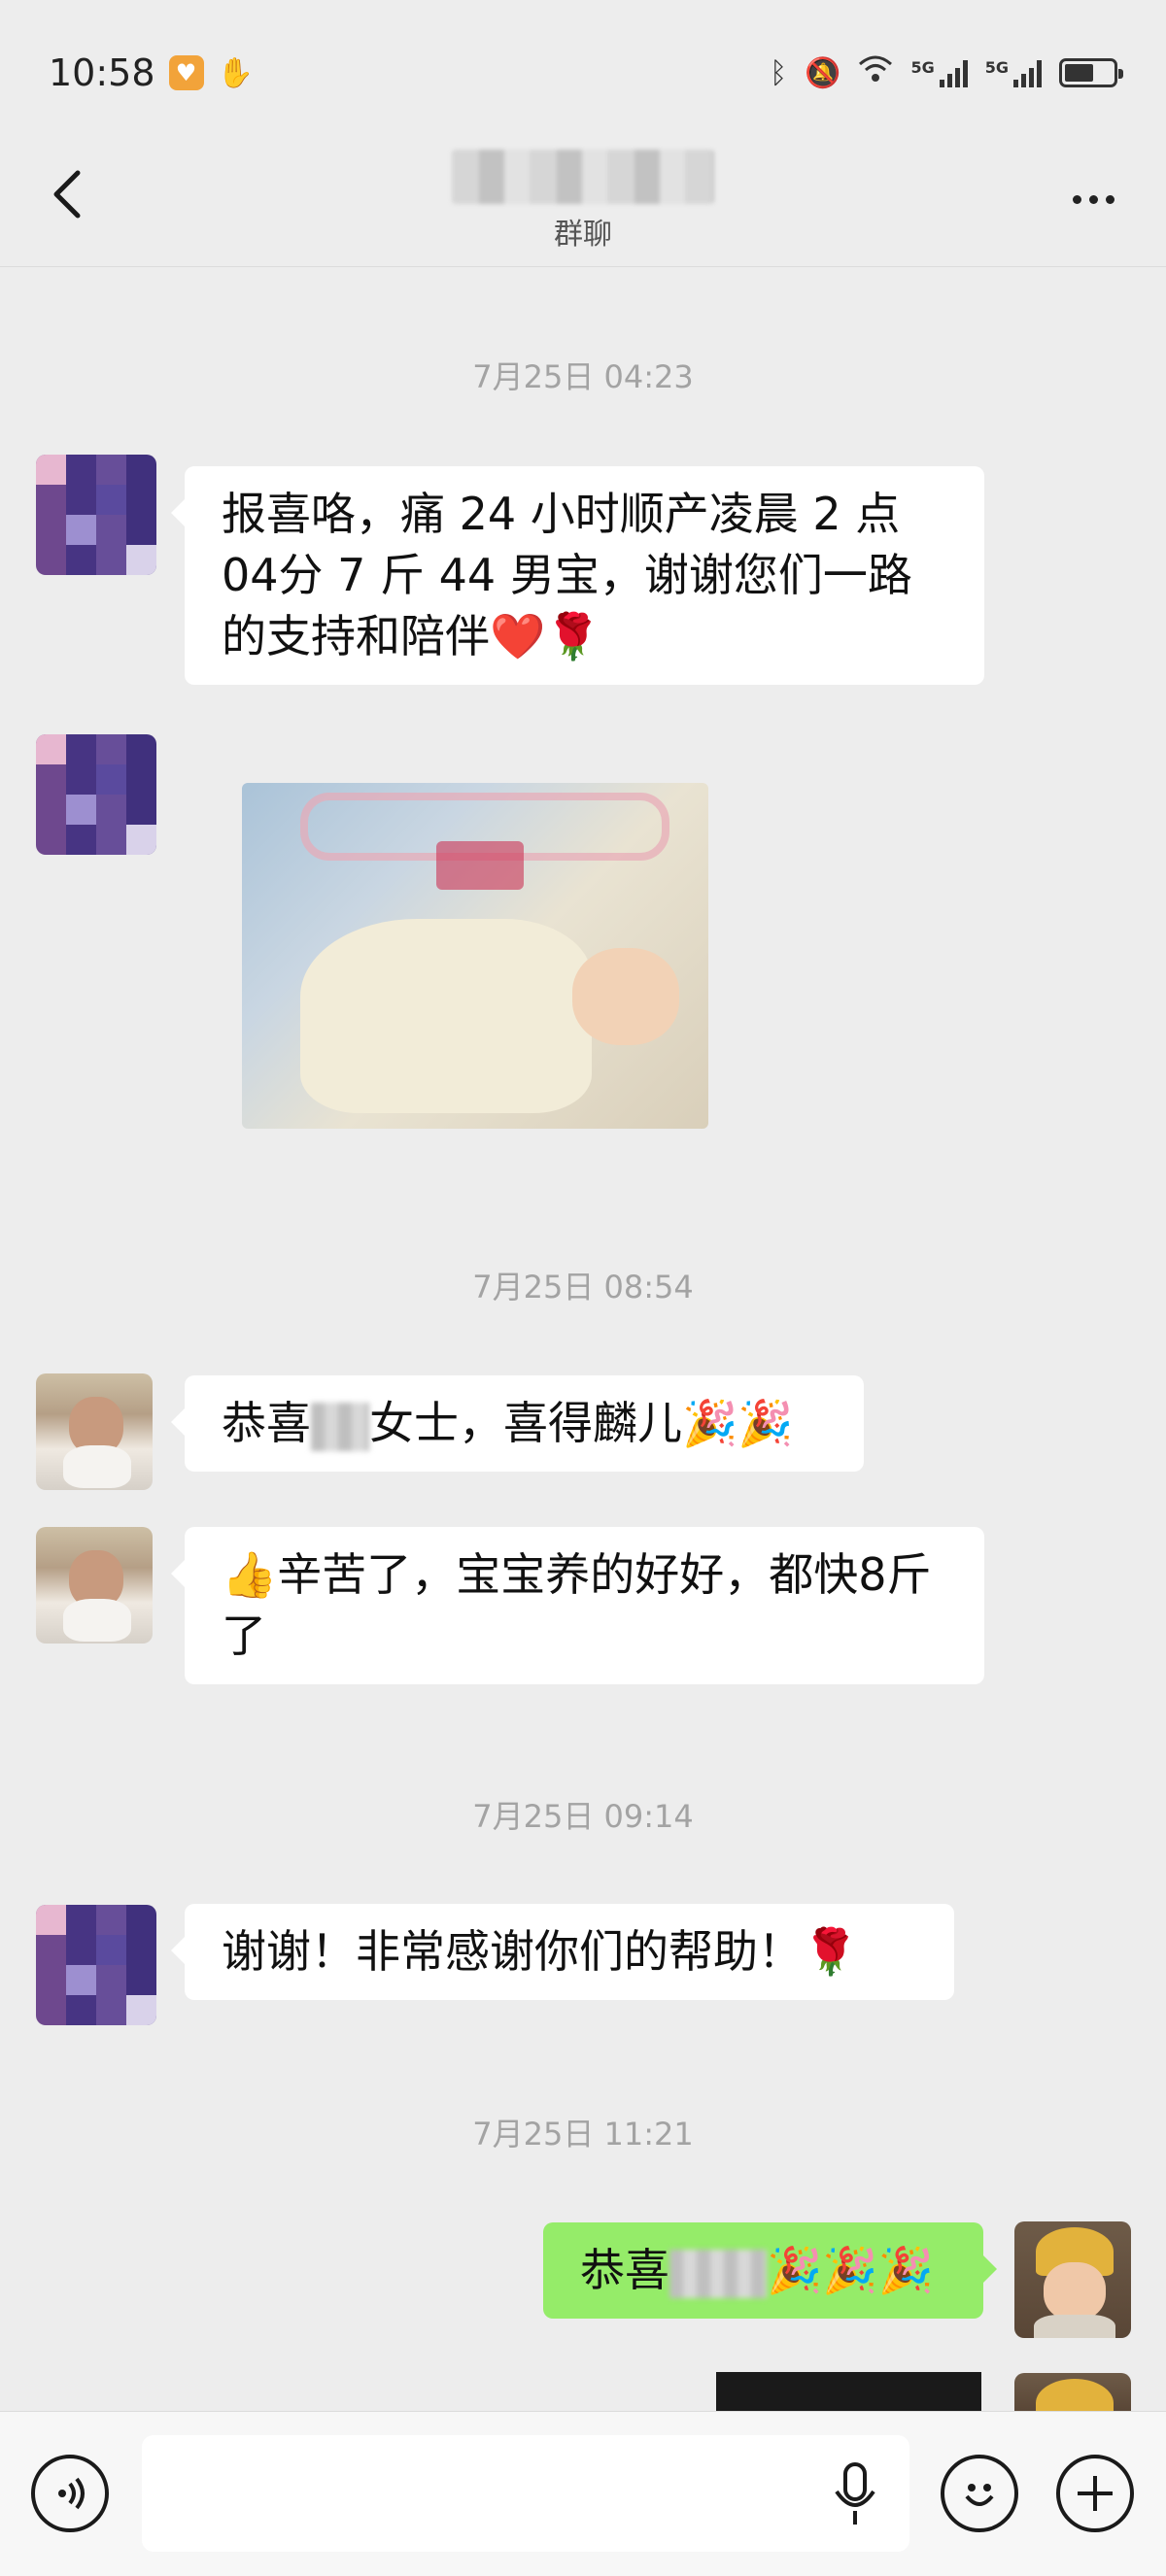  I want to click on timestamp: 7月25日 09:14, so click(583, 1816).